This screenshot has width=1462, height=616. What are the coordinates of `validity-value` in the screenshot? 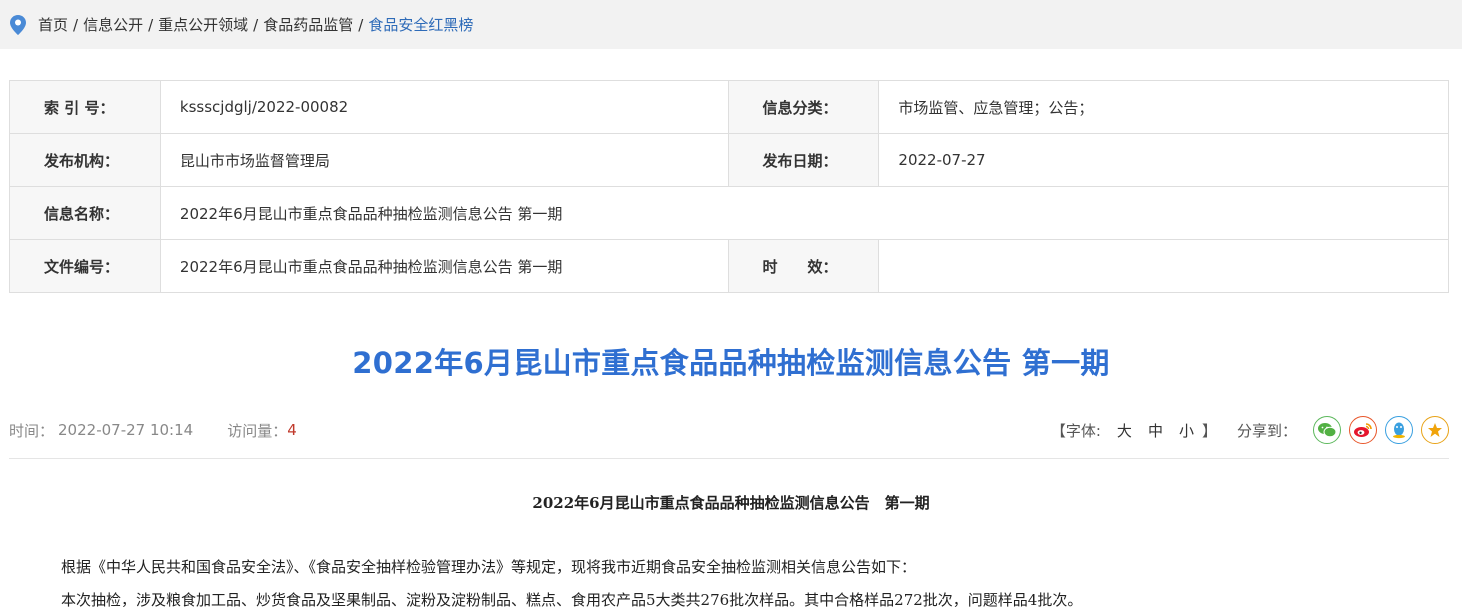 It's located at (1163, 266).